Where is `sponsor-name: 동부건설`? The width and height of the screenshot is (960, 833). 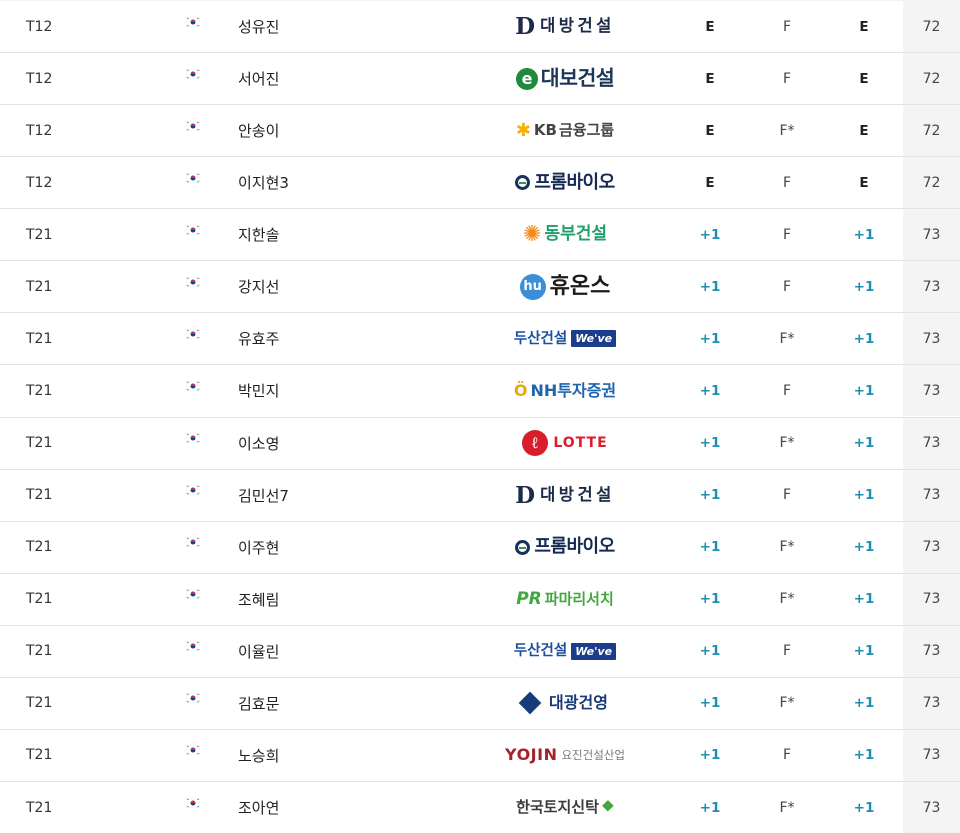
sponsor-name: 동부건설 is located at coordinates (575, 234).